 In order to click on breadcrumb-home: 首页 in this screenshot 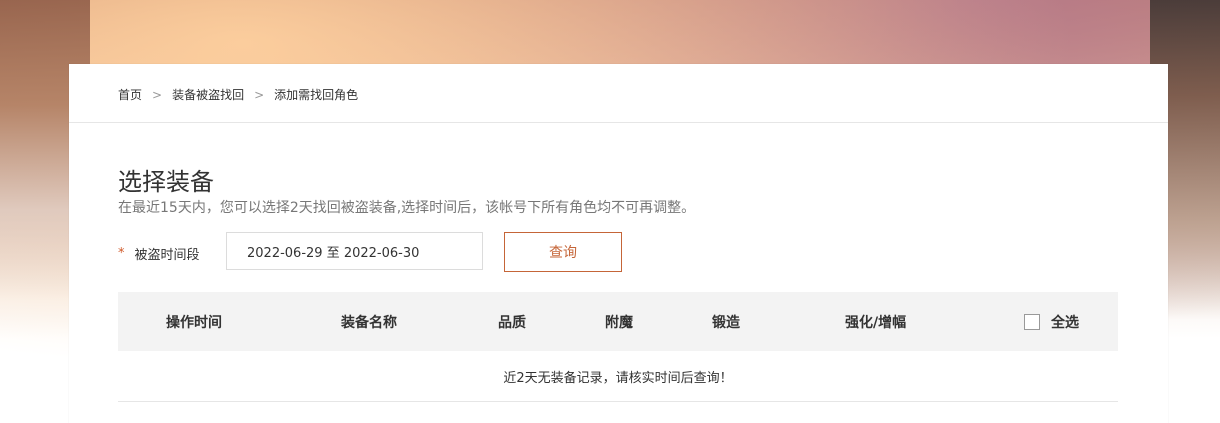, I will do `click(130, 94)`.